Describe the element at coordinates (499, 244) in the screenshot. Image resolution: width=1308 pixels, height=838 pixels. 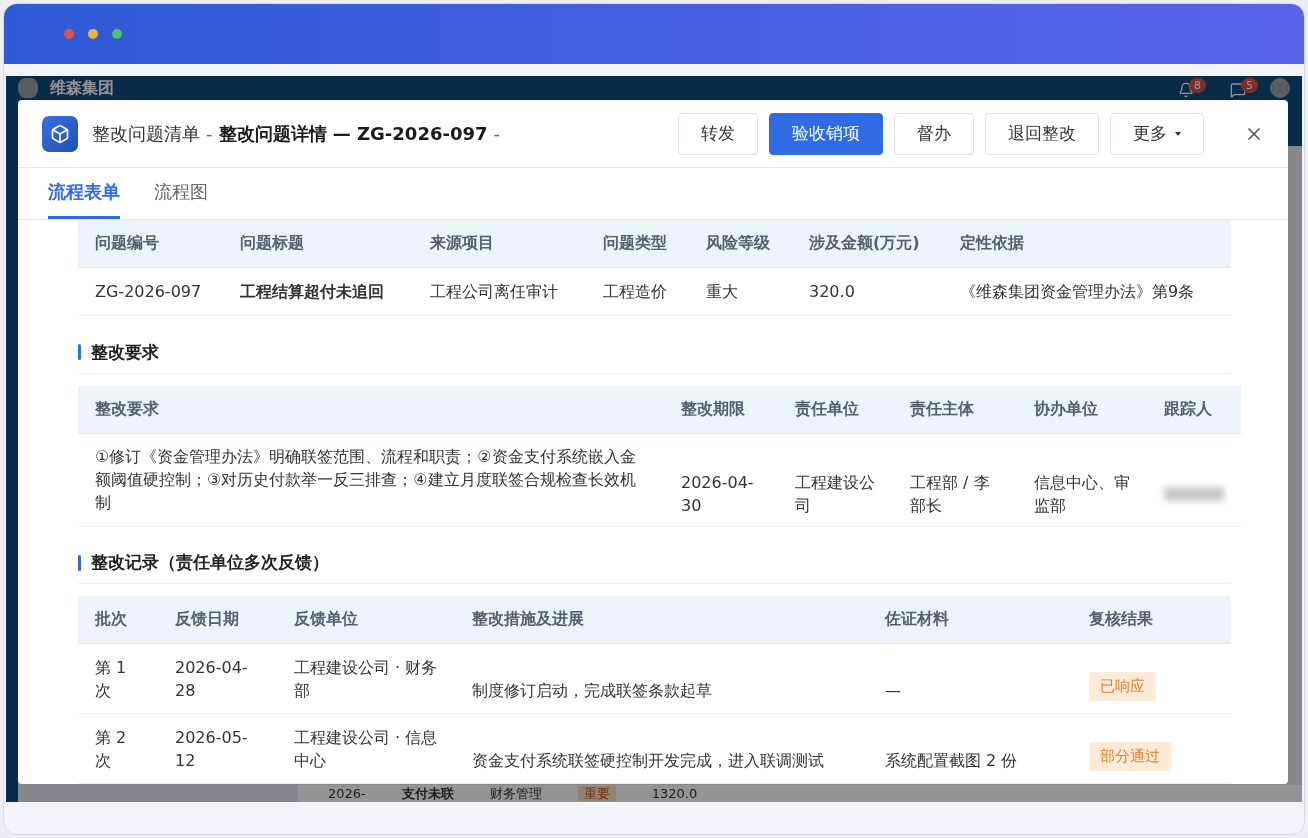
I see `column-header: 来源项目` at that location.